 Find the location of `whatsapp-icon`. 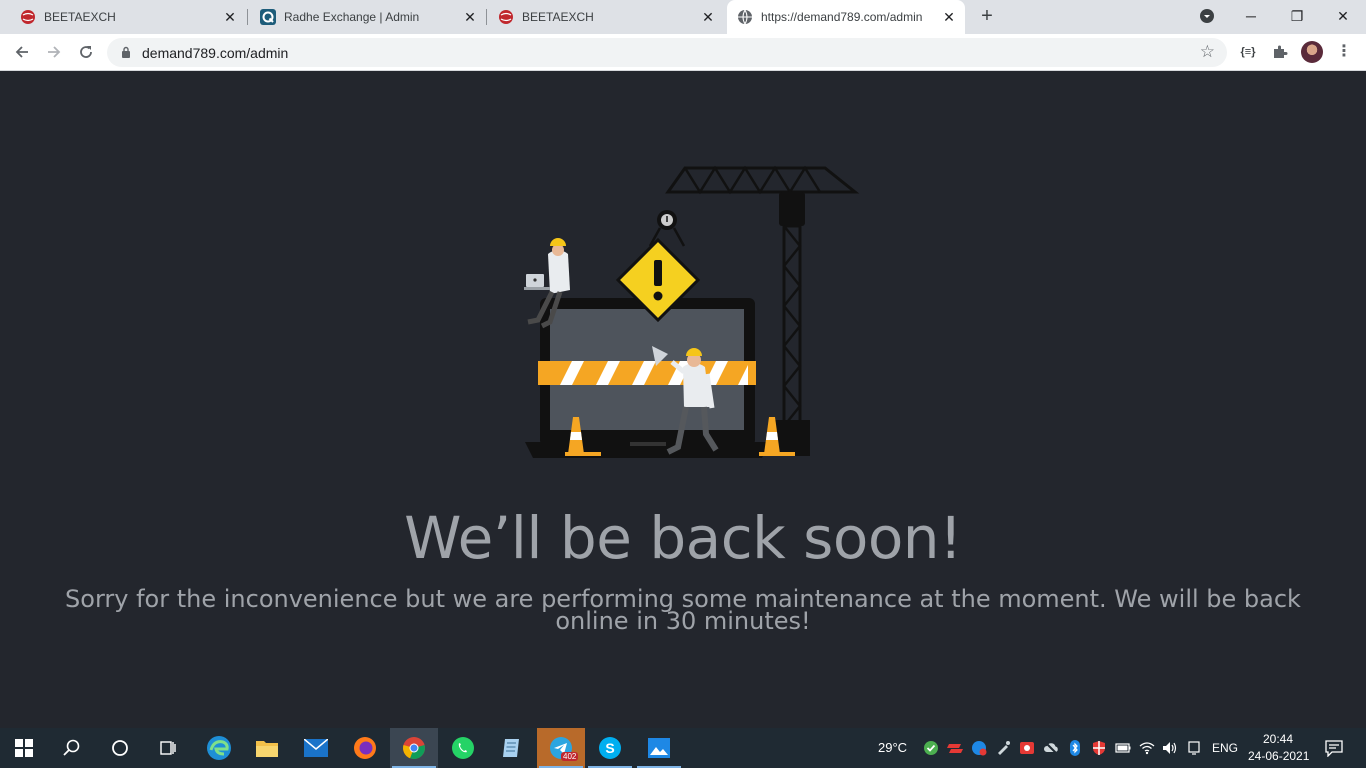

whatsapp-icon is located at coordinates (463, 748).